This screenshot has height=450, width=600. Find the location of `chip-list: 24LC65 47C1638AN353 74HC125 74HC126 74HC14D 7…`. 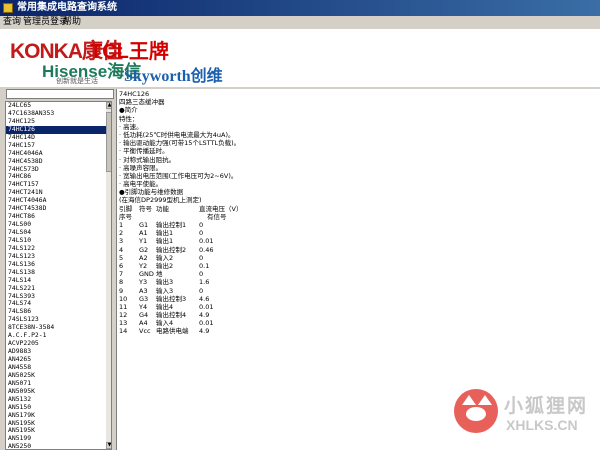

chip-list: 24LC65 47C1638AN353 74HC125 74HC126 74HC14D 7… is located at coordinates (58, 275).